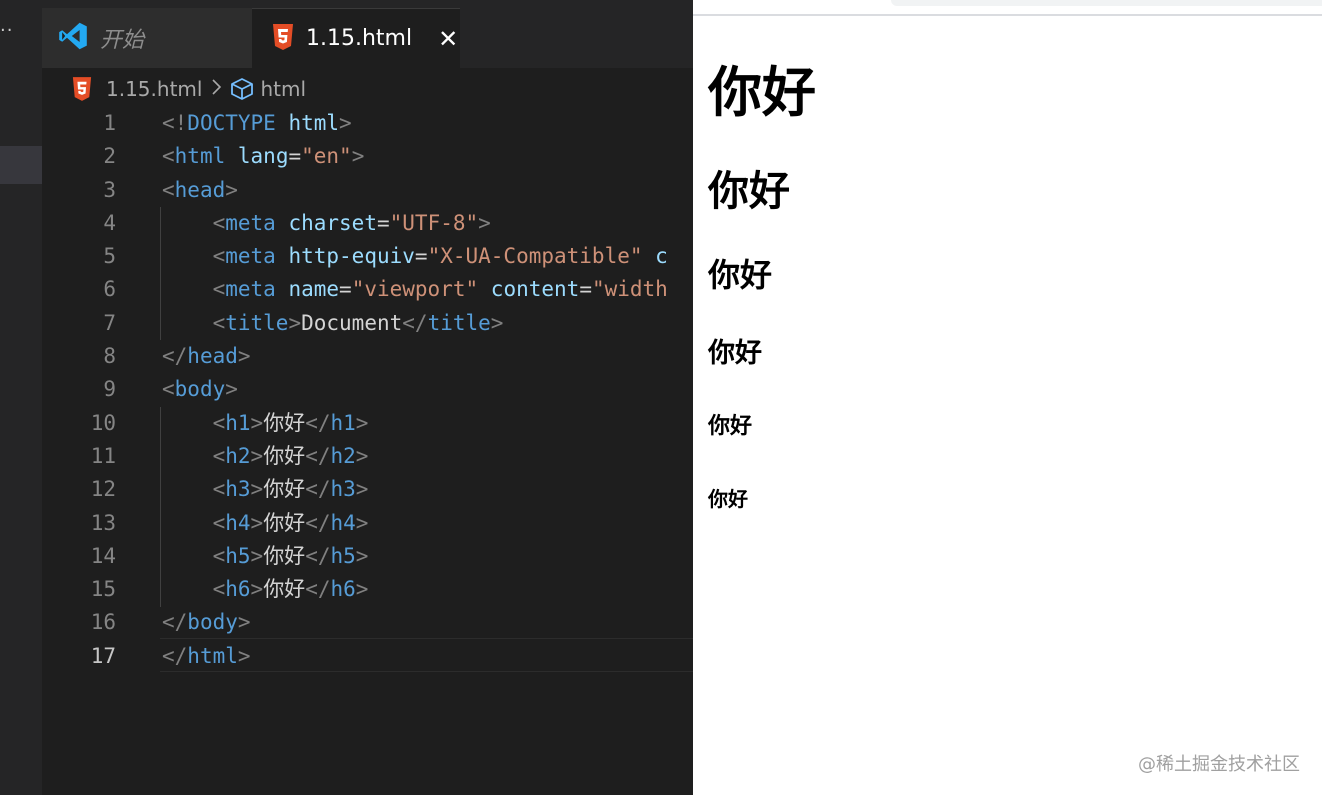 Image resolution: width=1322 pixels, height=795 pixels. I want to click on code-line: 6 <meta name="viewport" content="width, so click(367, 289).